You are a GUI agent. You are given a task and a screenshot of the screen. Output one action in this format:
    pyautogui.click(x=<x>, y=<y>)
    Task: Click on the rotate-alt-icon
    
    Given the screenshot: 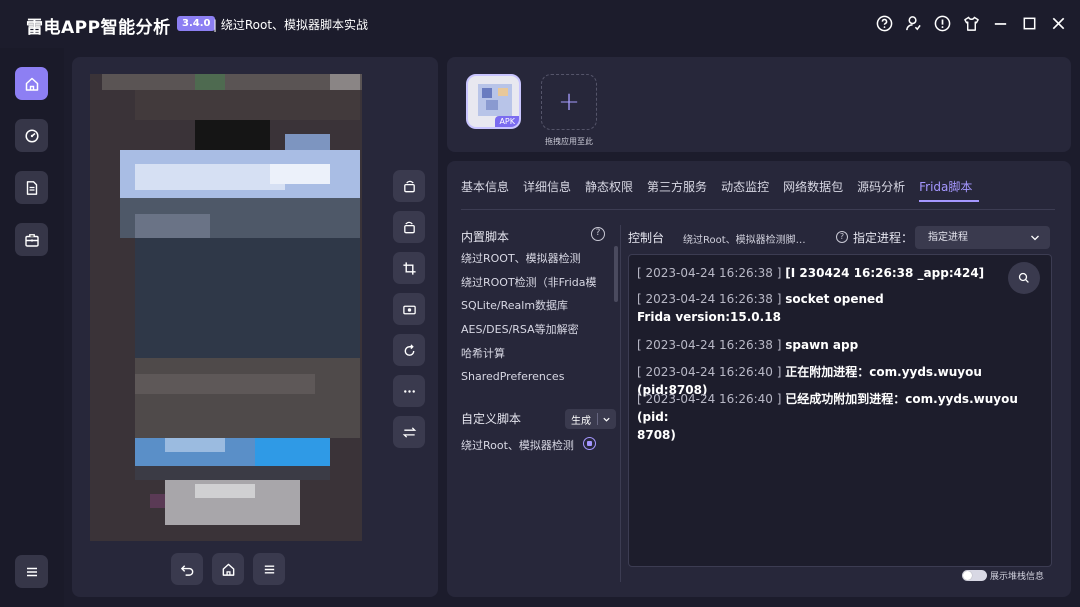 What is the action you would take?
    pyautogui.click(x=409, y=227)
    